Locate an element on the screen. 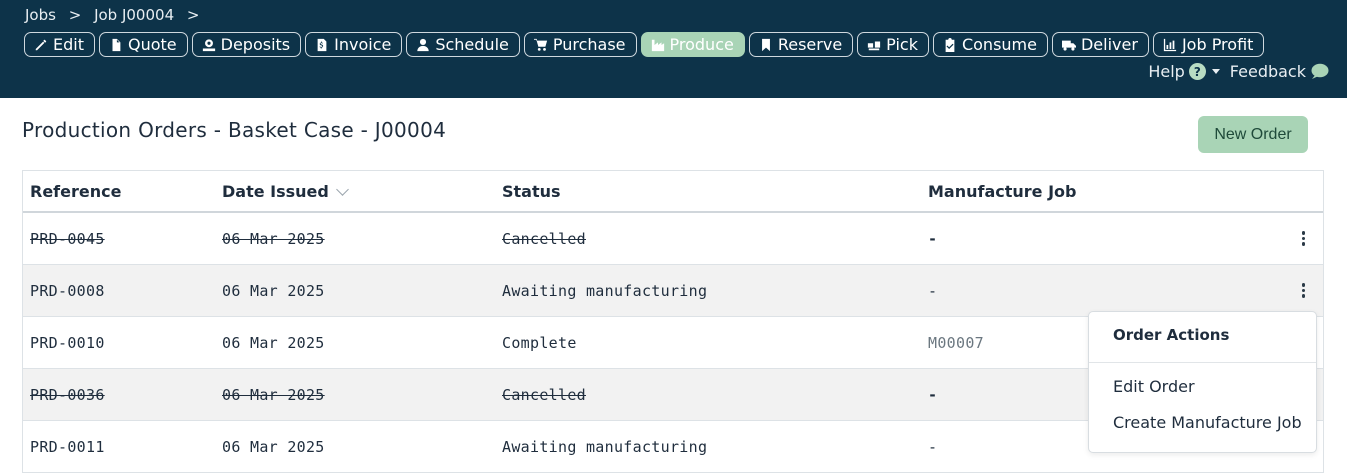 The height and width of the screenshot is (473, 1347). cell-status: Complete is located at coordinates (539, 342).